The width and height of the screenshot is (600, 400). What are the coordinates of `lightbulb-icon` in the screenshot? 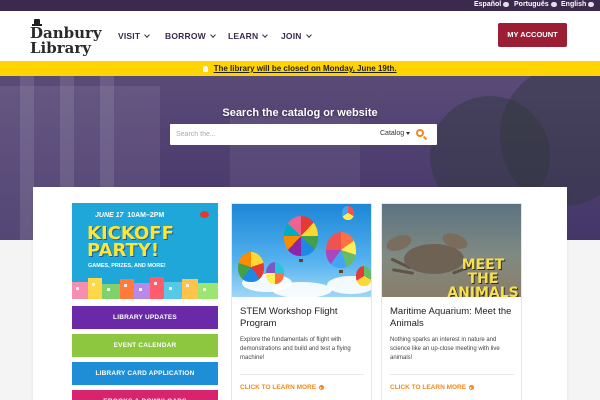 It's located at (206, 69).